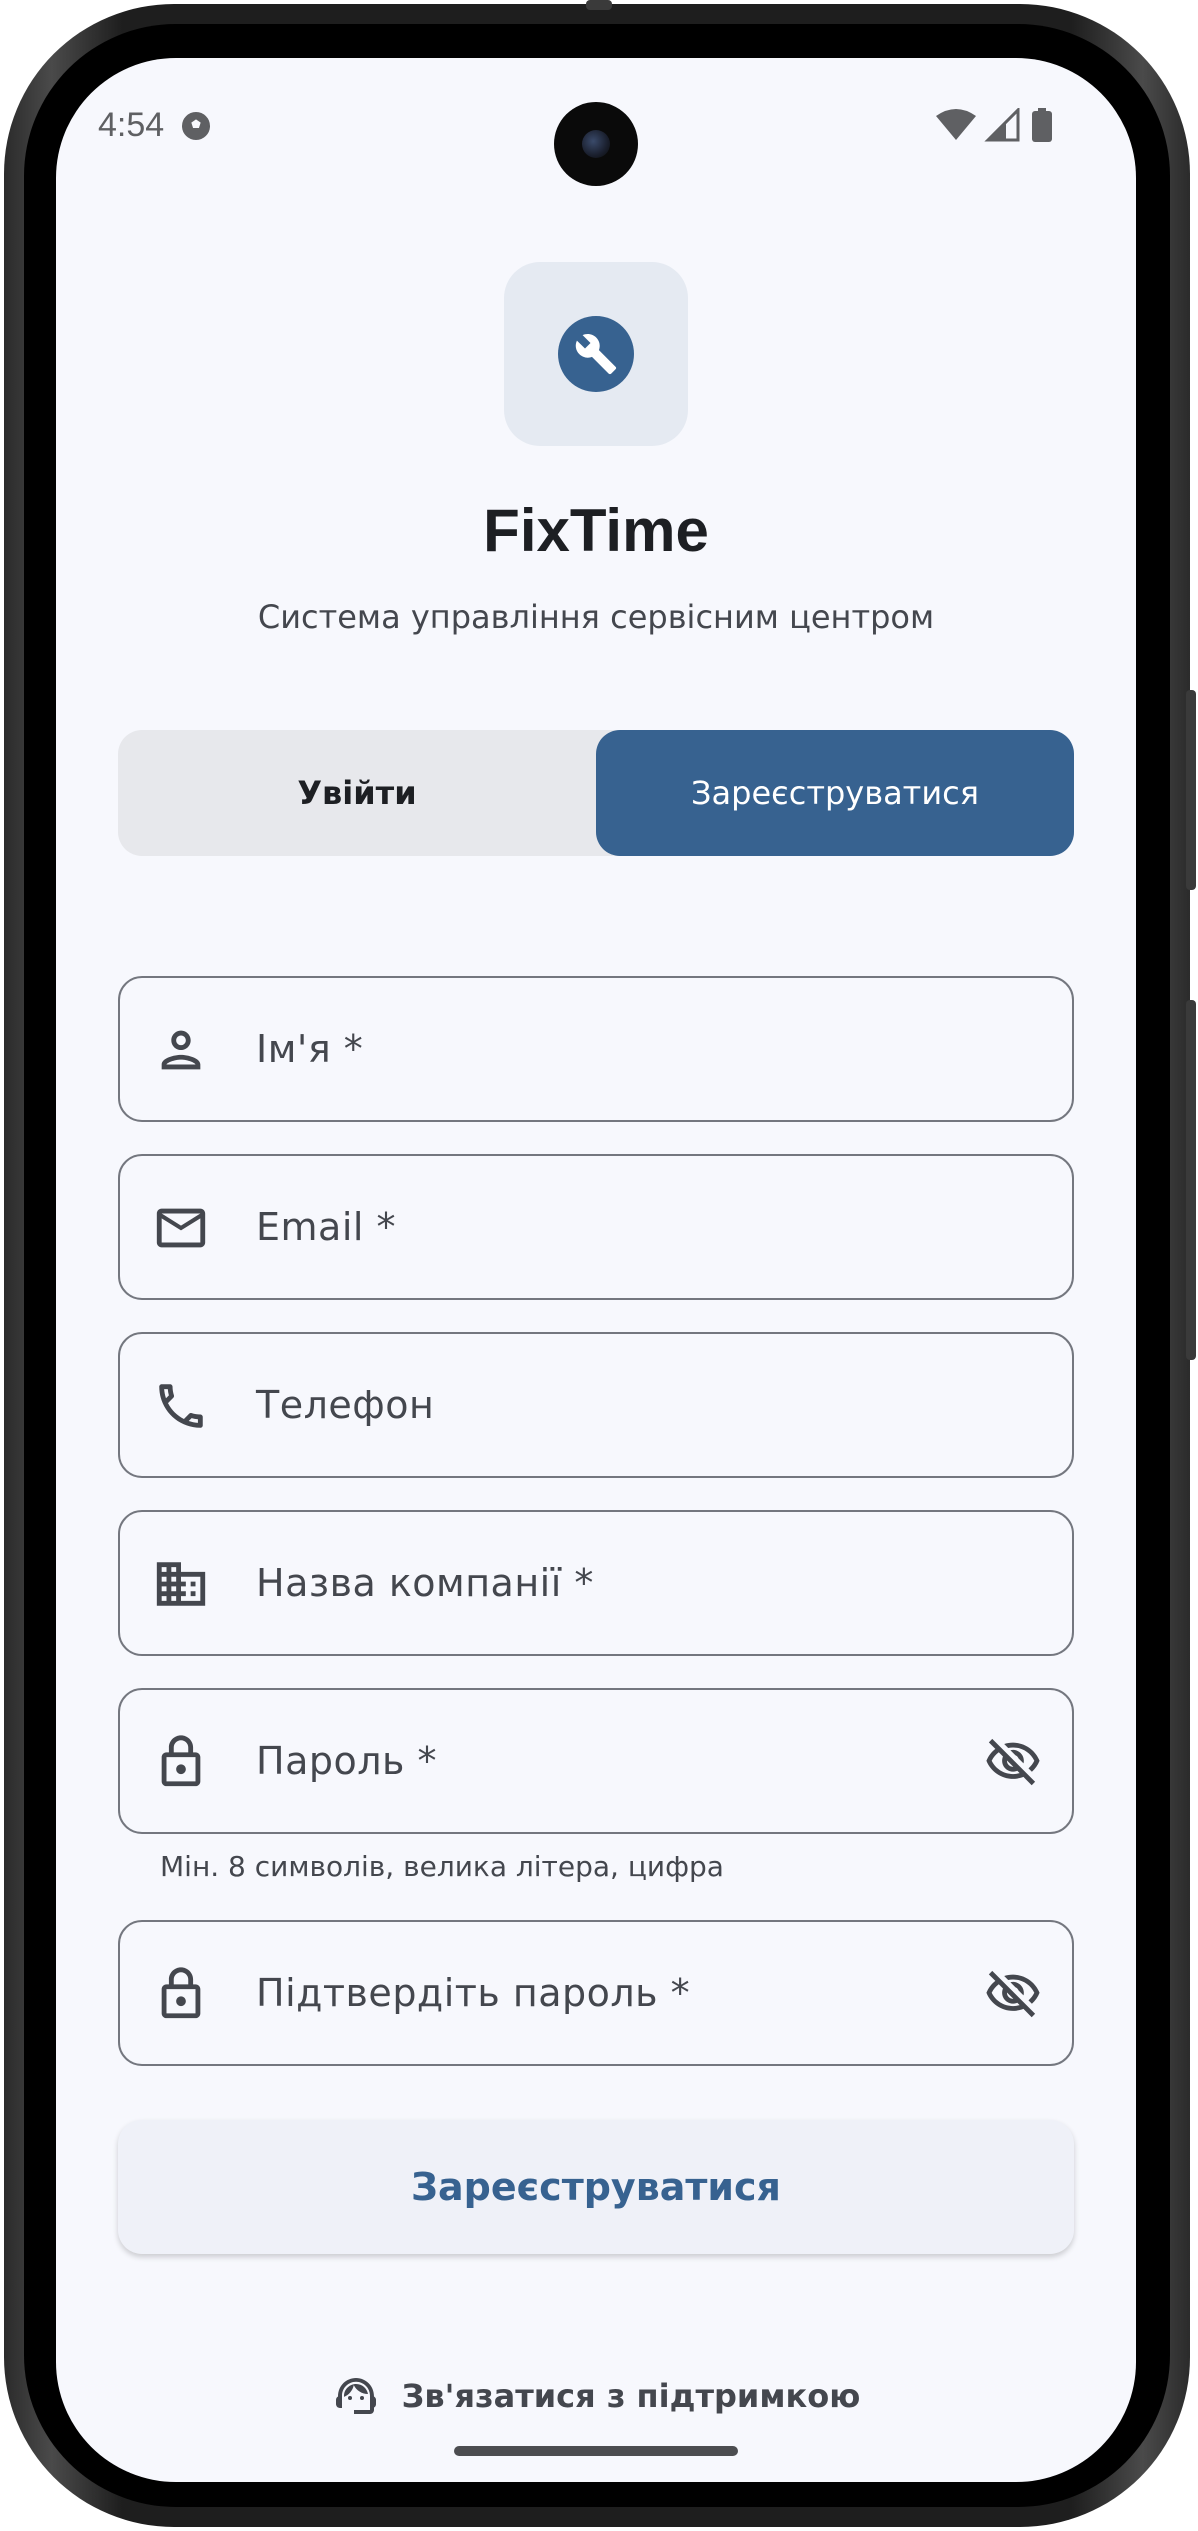  Describe the element at coordinates (346, 1761) in the screenshot. I see `password-field-label: Пароль *` at that location.